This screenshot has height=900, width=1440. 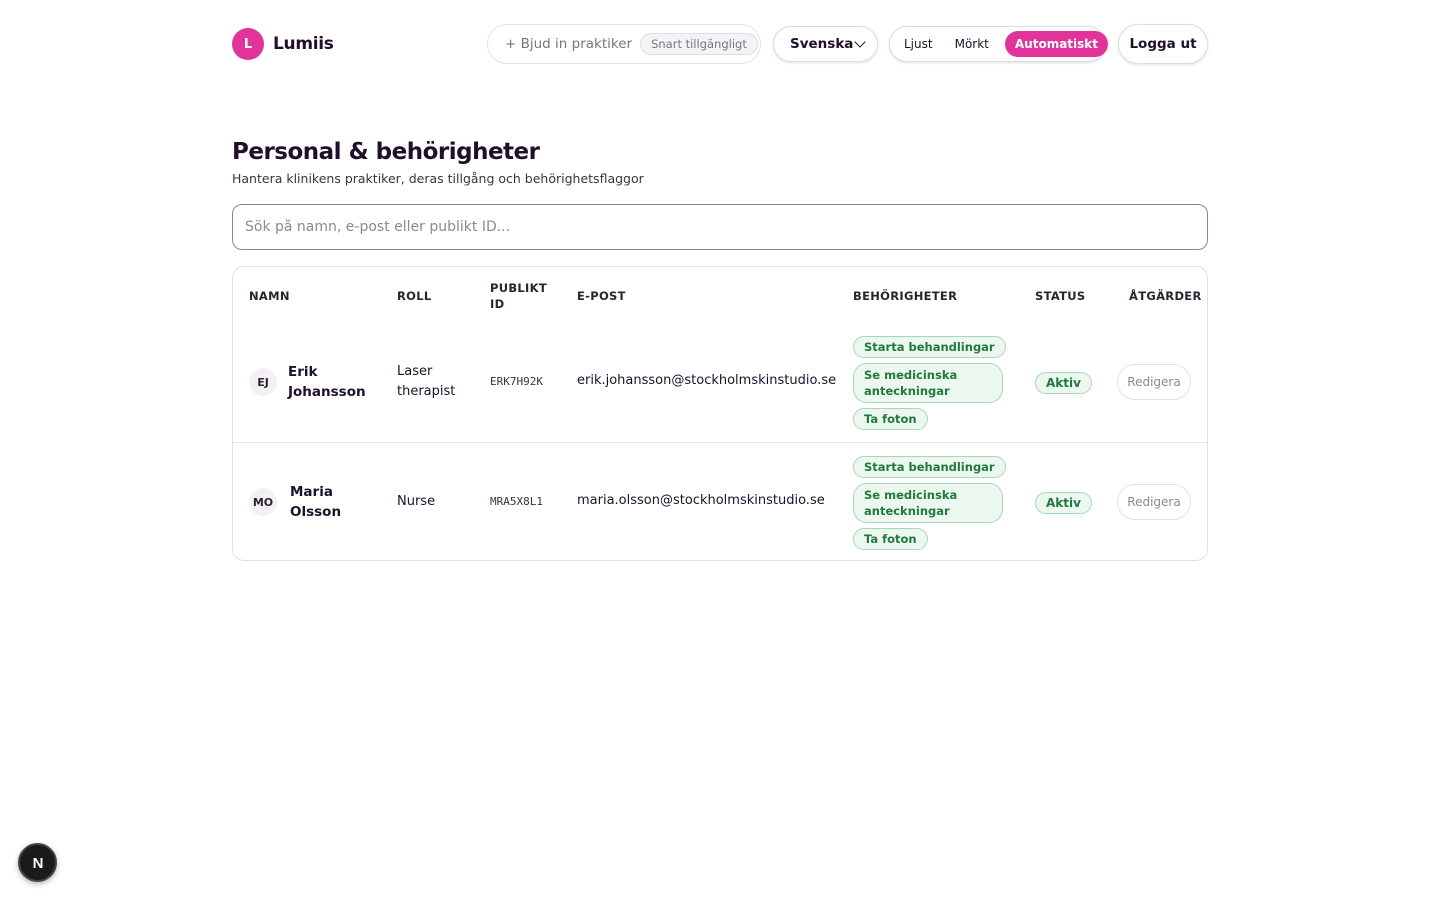 What do you see at coordinates (1165, 296) in the screenshot?
I see `column-header-actions: ÅTGÄRDER` at bounding box center [1165, 296].